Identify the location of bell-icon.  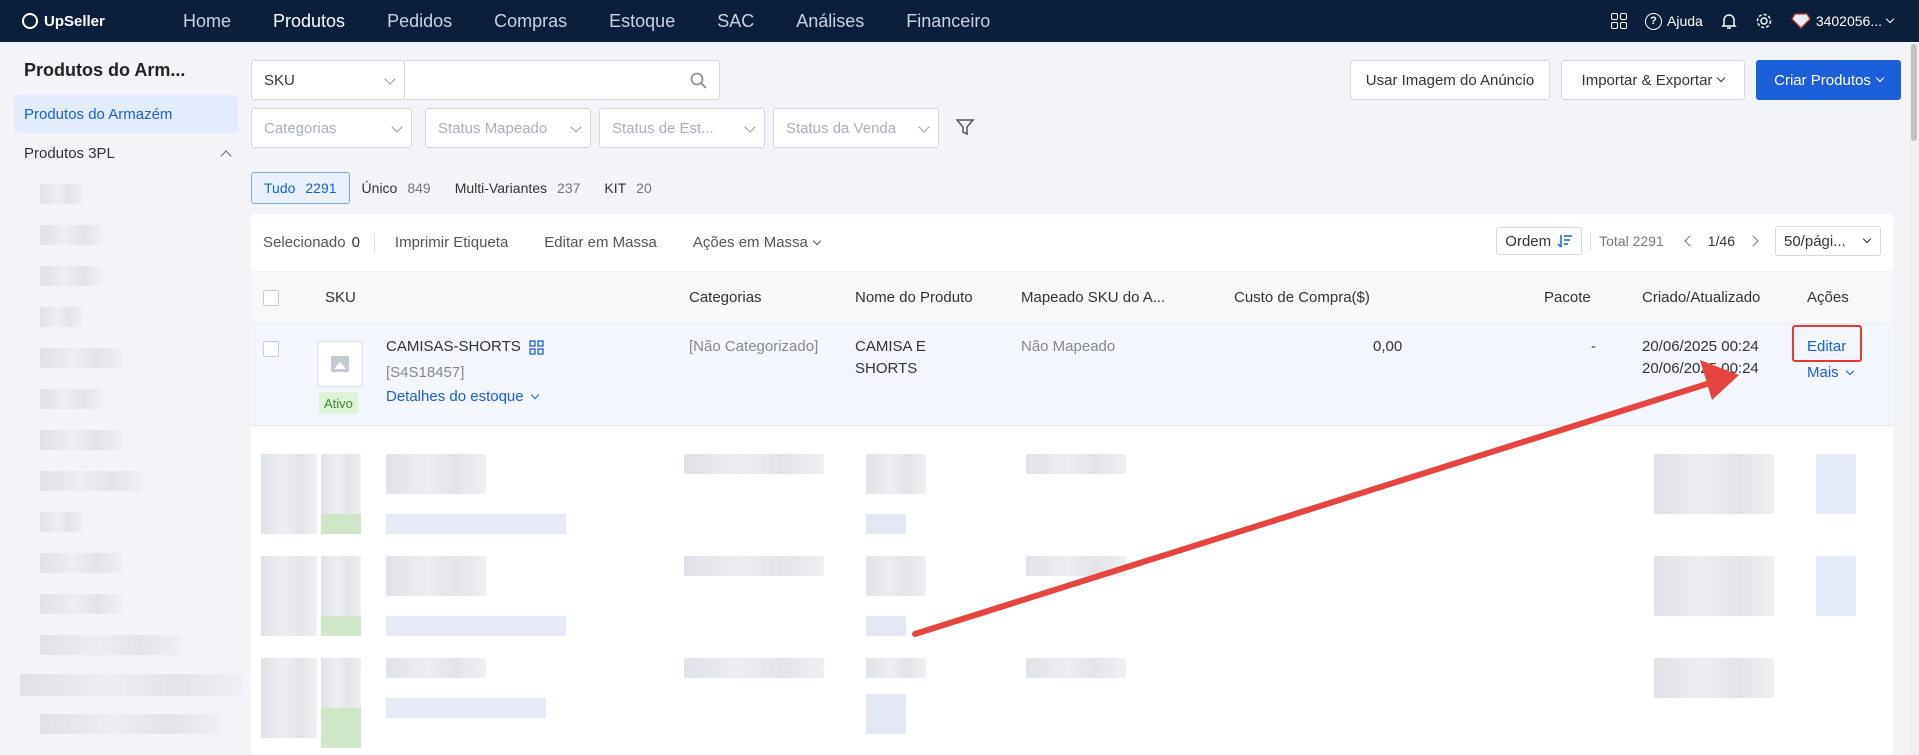
(1729, 21).